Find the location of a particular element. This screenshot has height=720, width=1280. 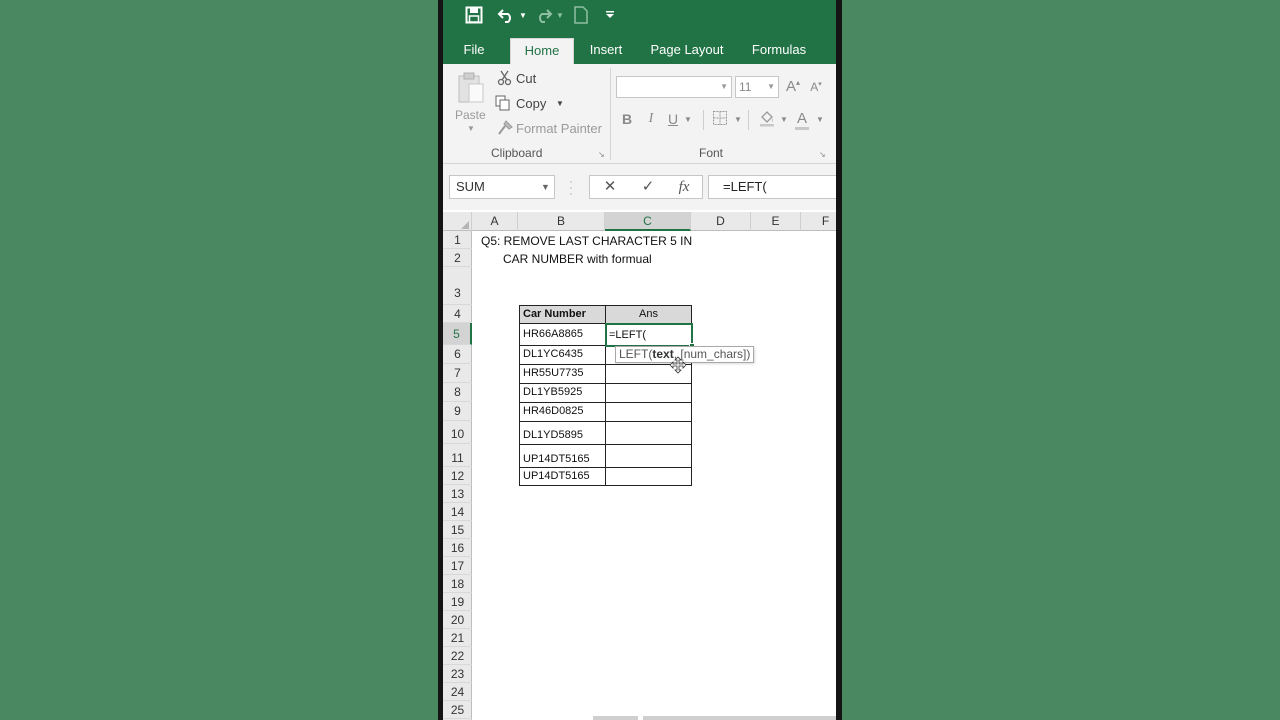

tab-home: Home is located at coordinates (542, 51).